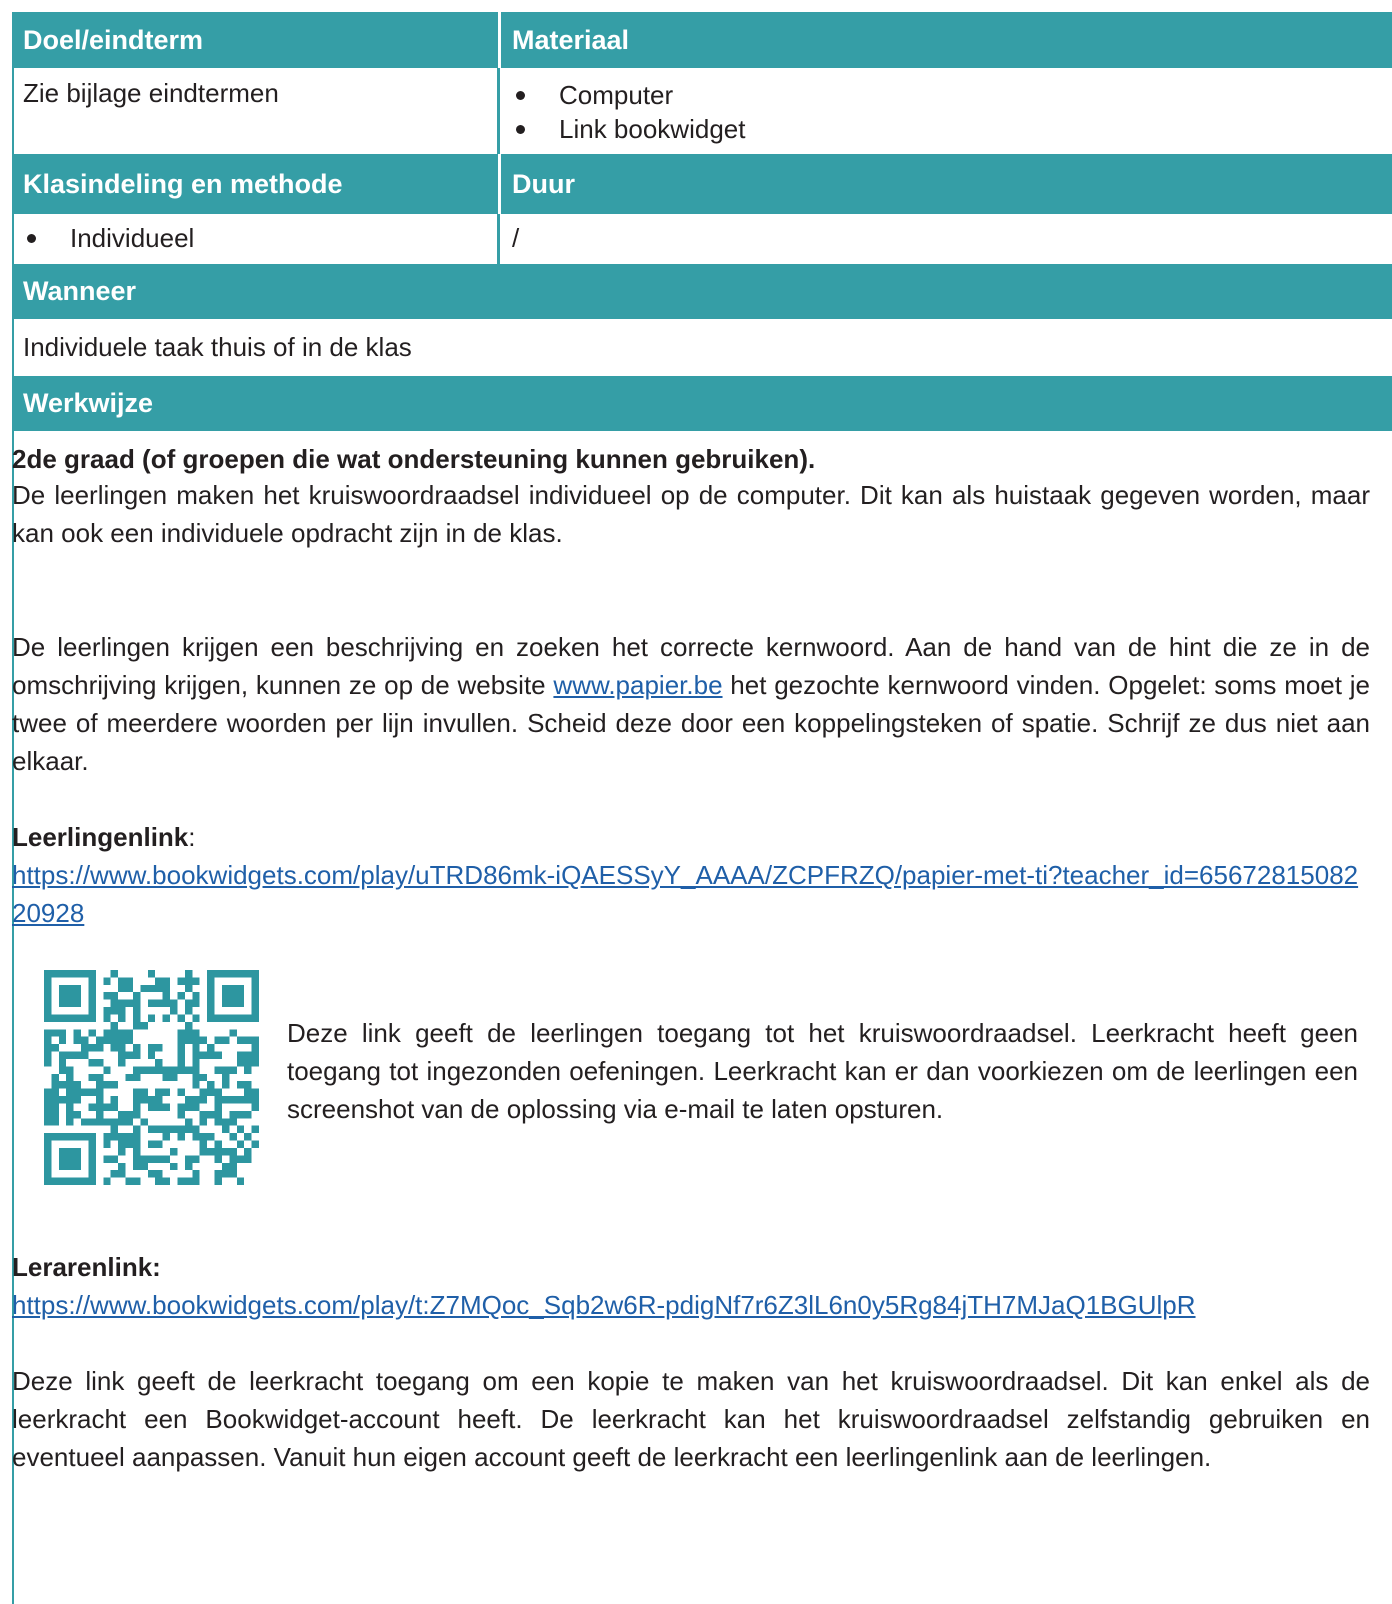 The image size is (1392, 1604). I want to click on duur-header-label: Duur, so click(543, 183).